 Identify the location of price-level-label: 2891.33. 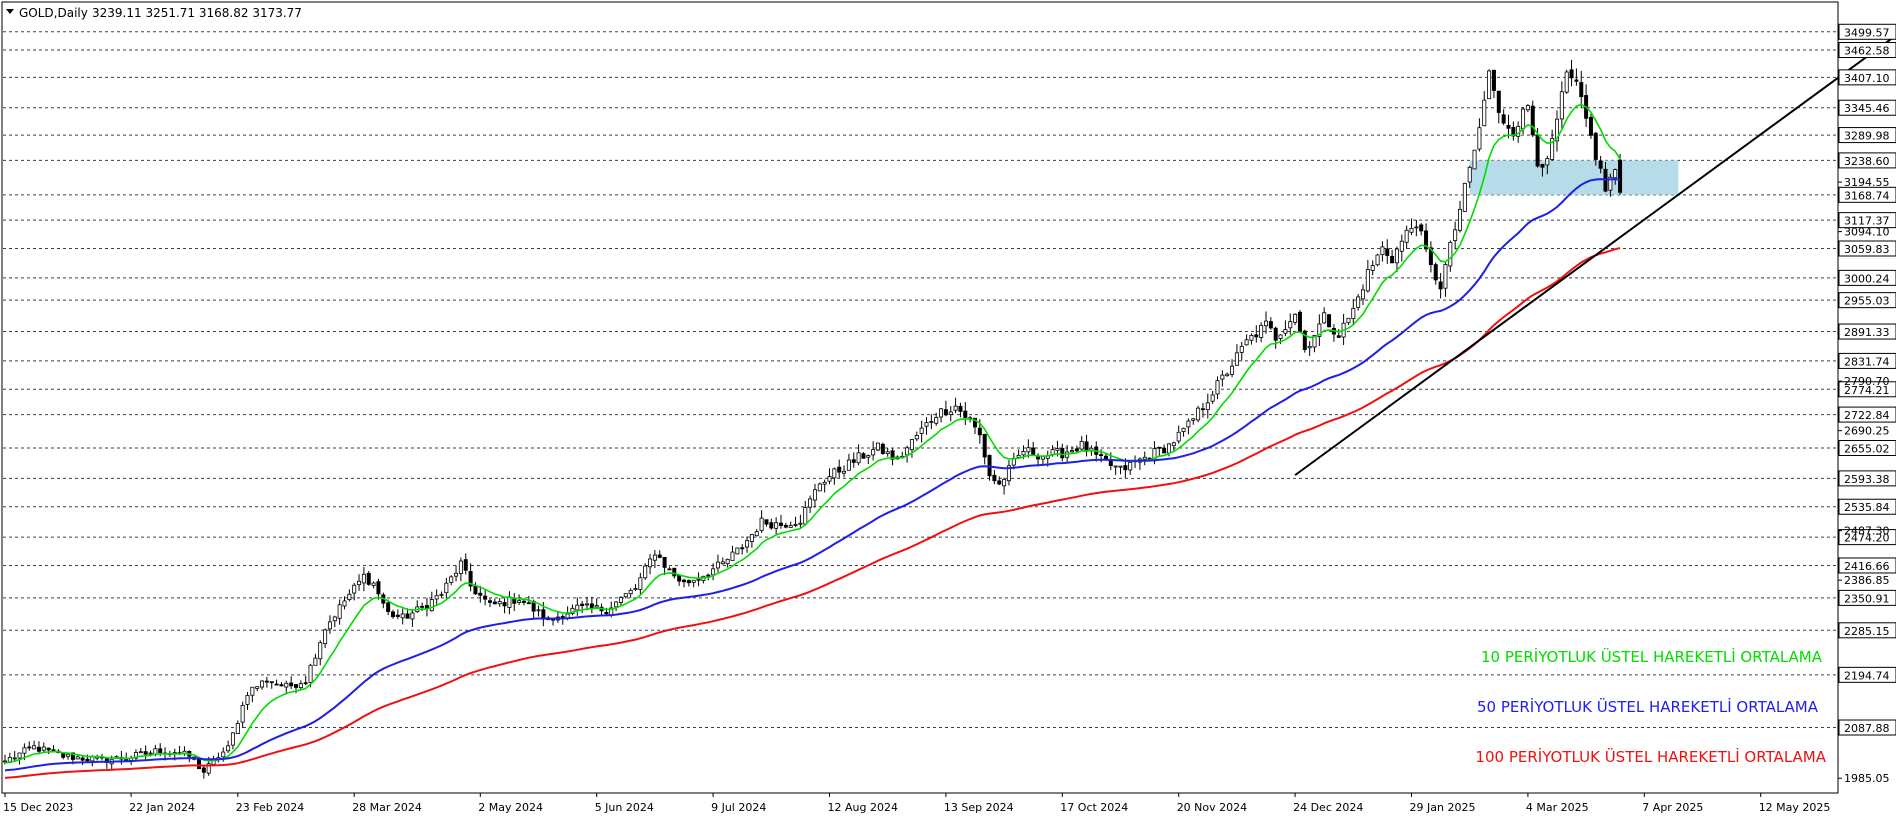
(1867, 332).